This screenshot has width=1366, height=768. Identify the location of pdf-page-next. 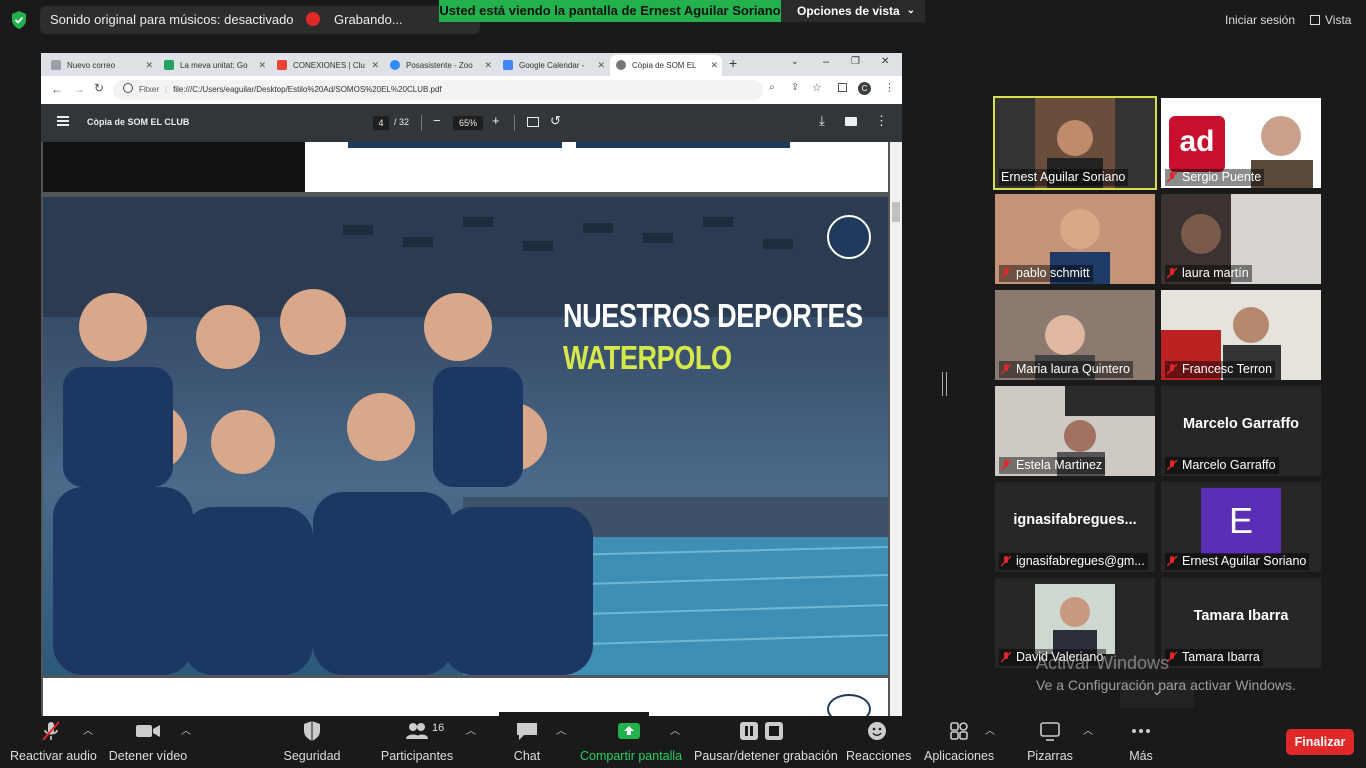
(465, 697).